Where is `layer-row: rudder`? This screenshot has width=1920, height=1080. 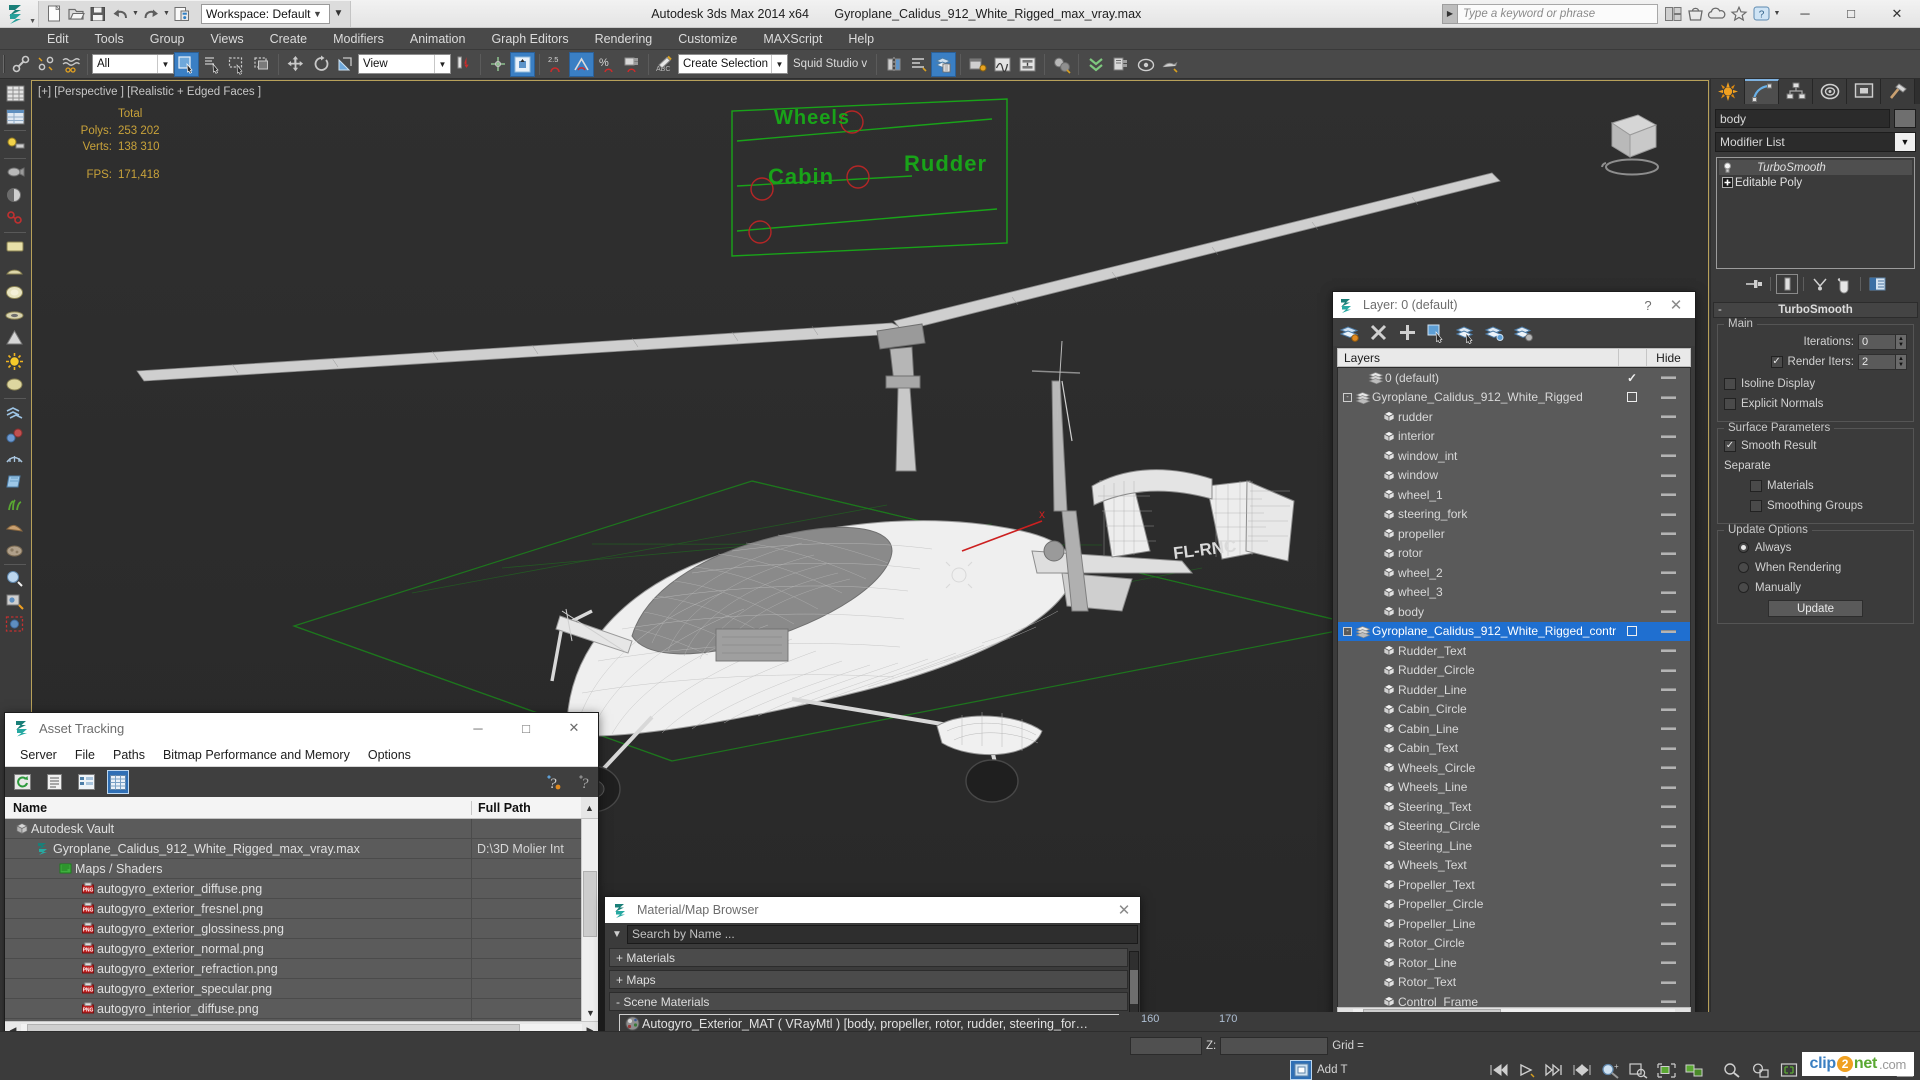 layer-row: rudder is located at coordinates (1514, 417).